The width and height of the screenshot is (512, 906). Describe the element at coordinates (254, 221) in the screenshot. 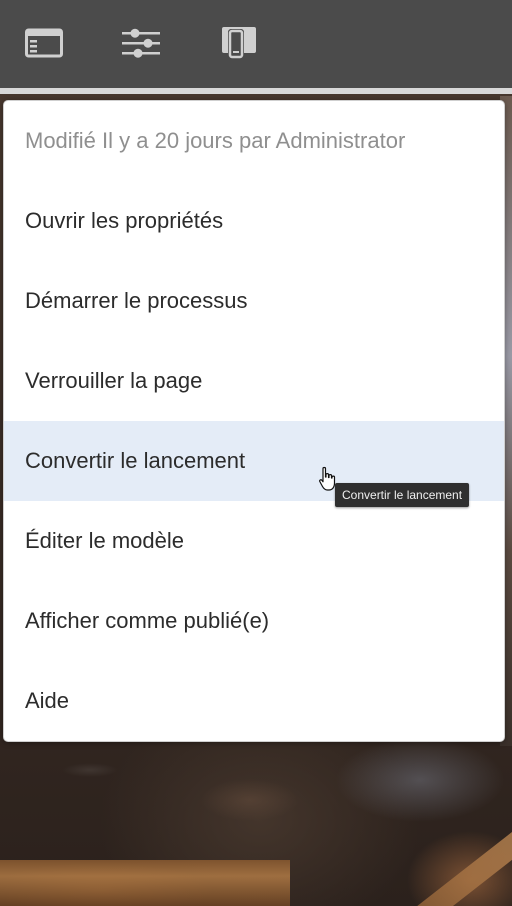

I see `menu-item-open-properties: Ouvrir les propriétés` at that location.